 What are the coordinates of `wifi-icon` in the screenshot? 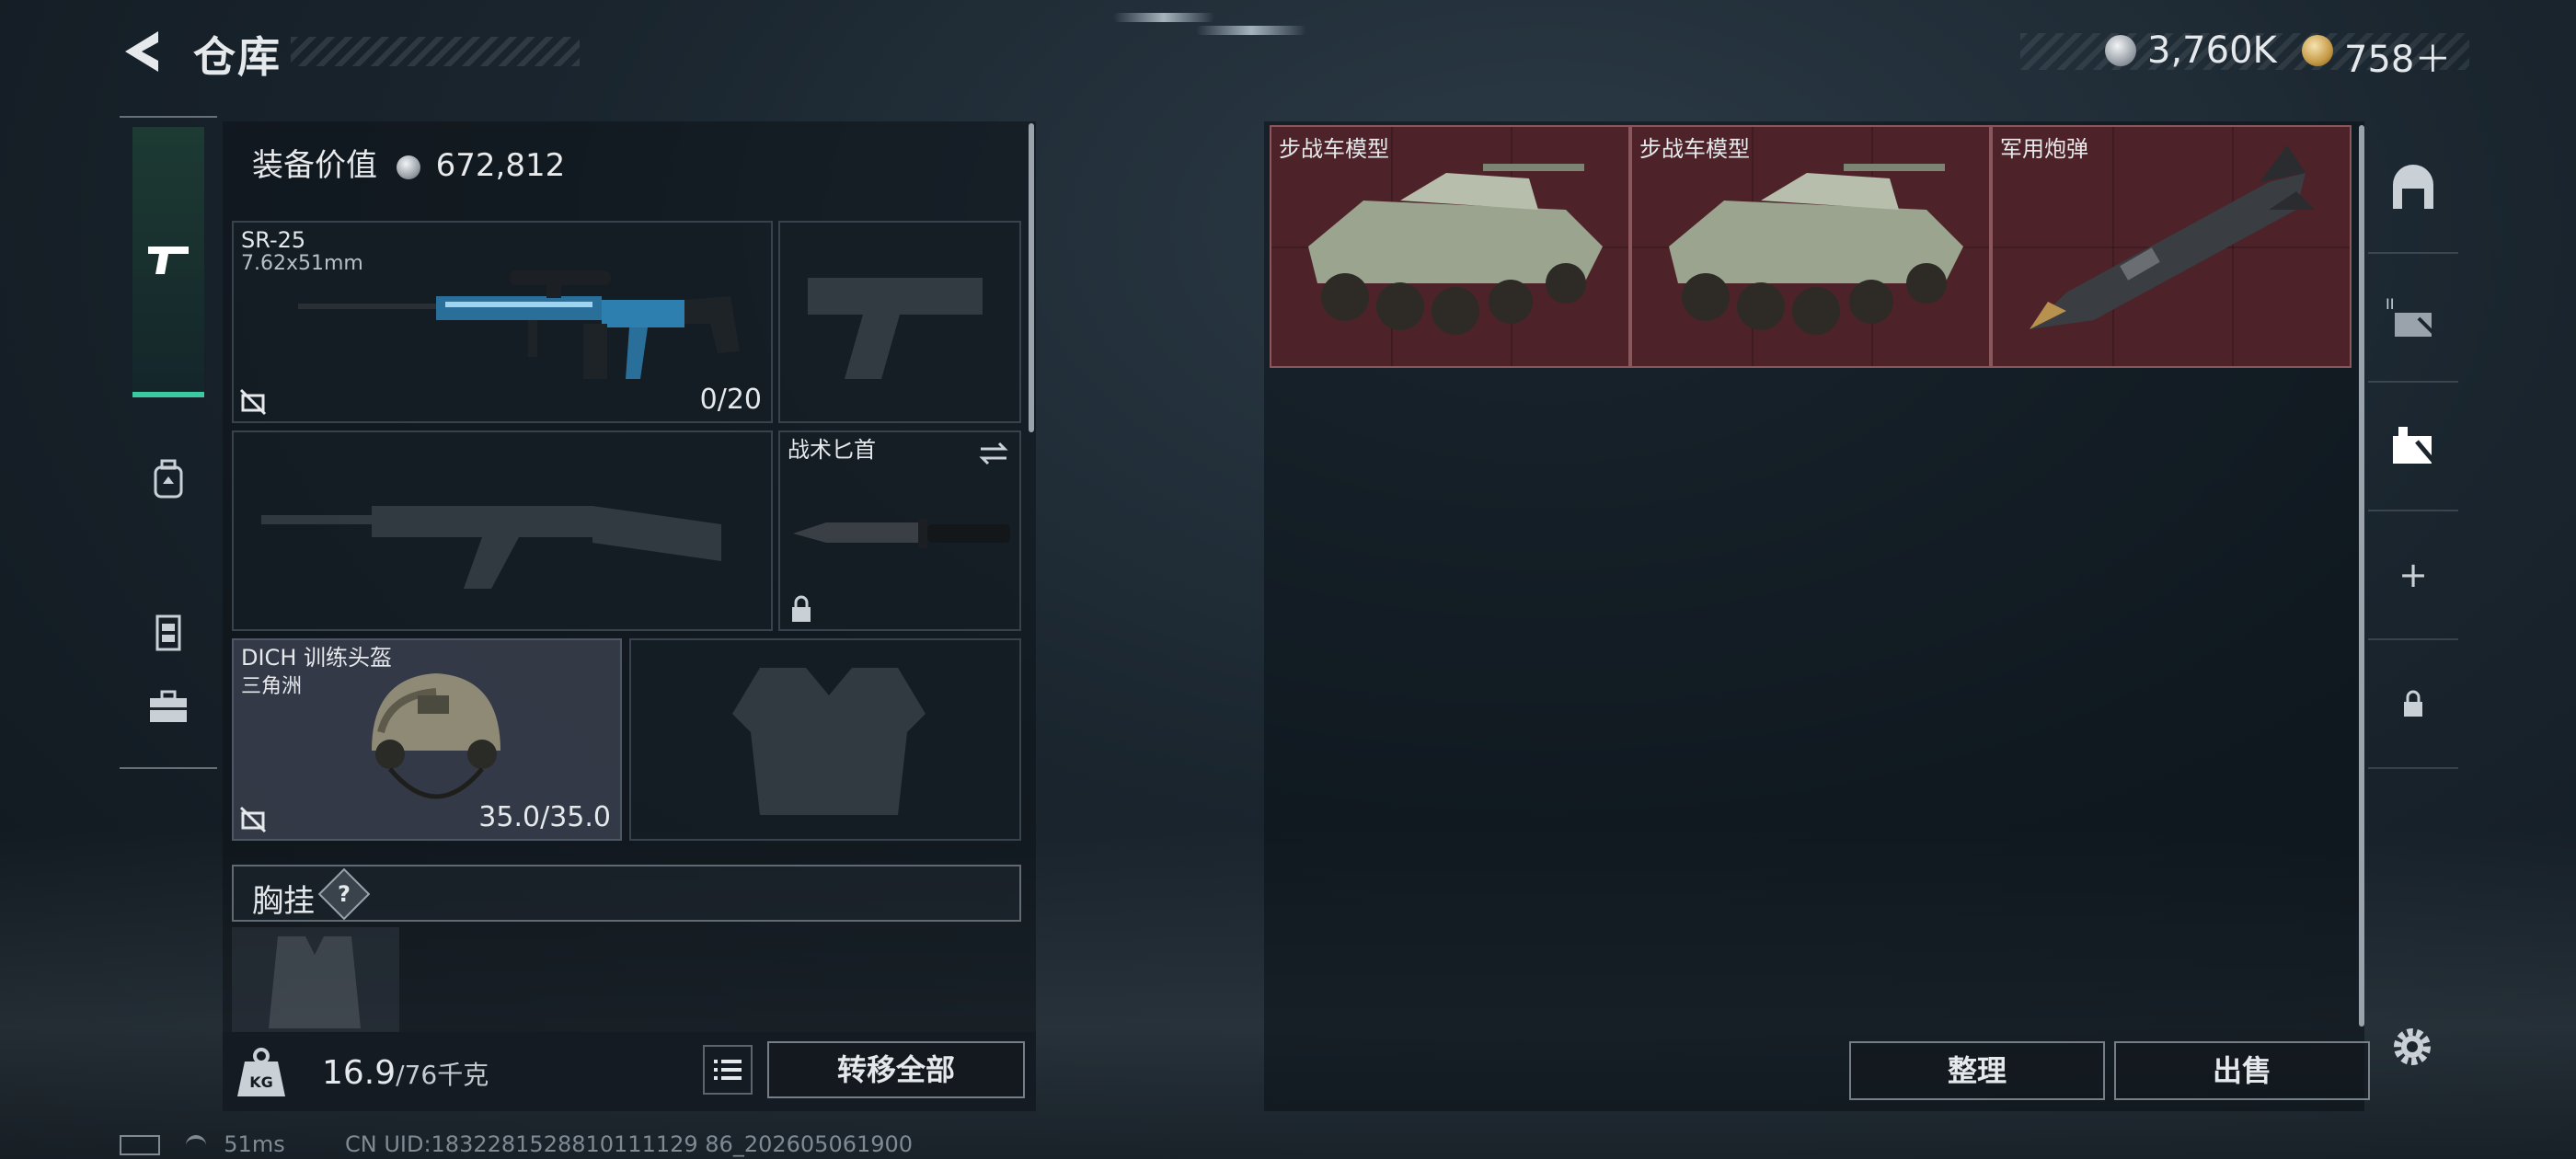 It's located at (195, 1145).